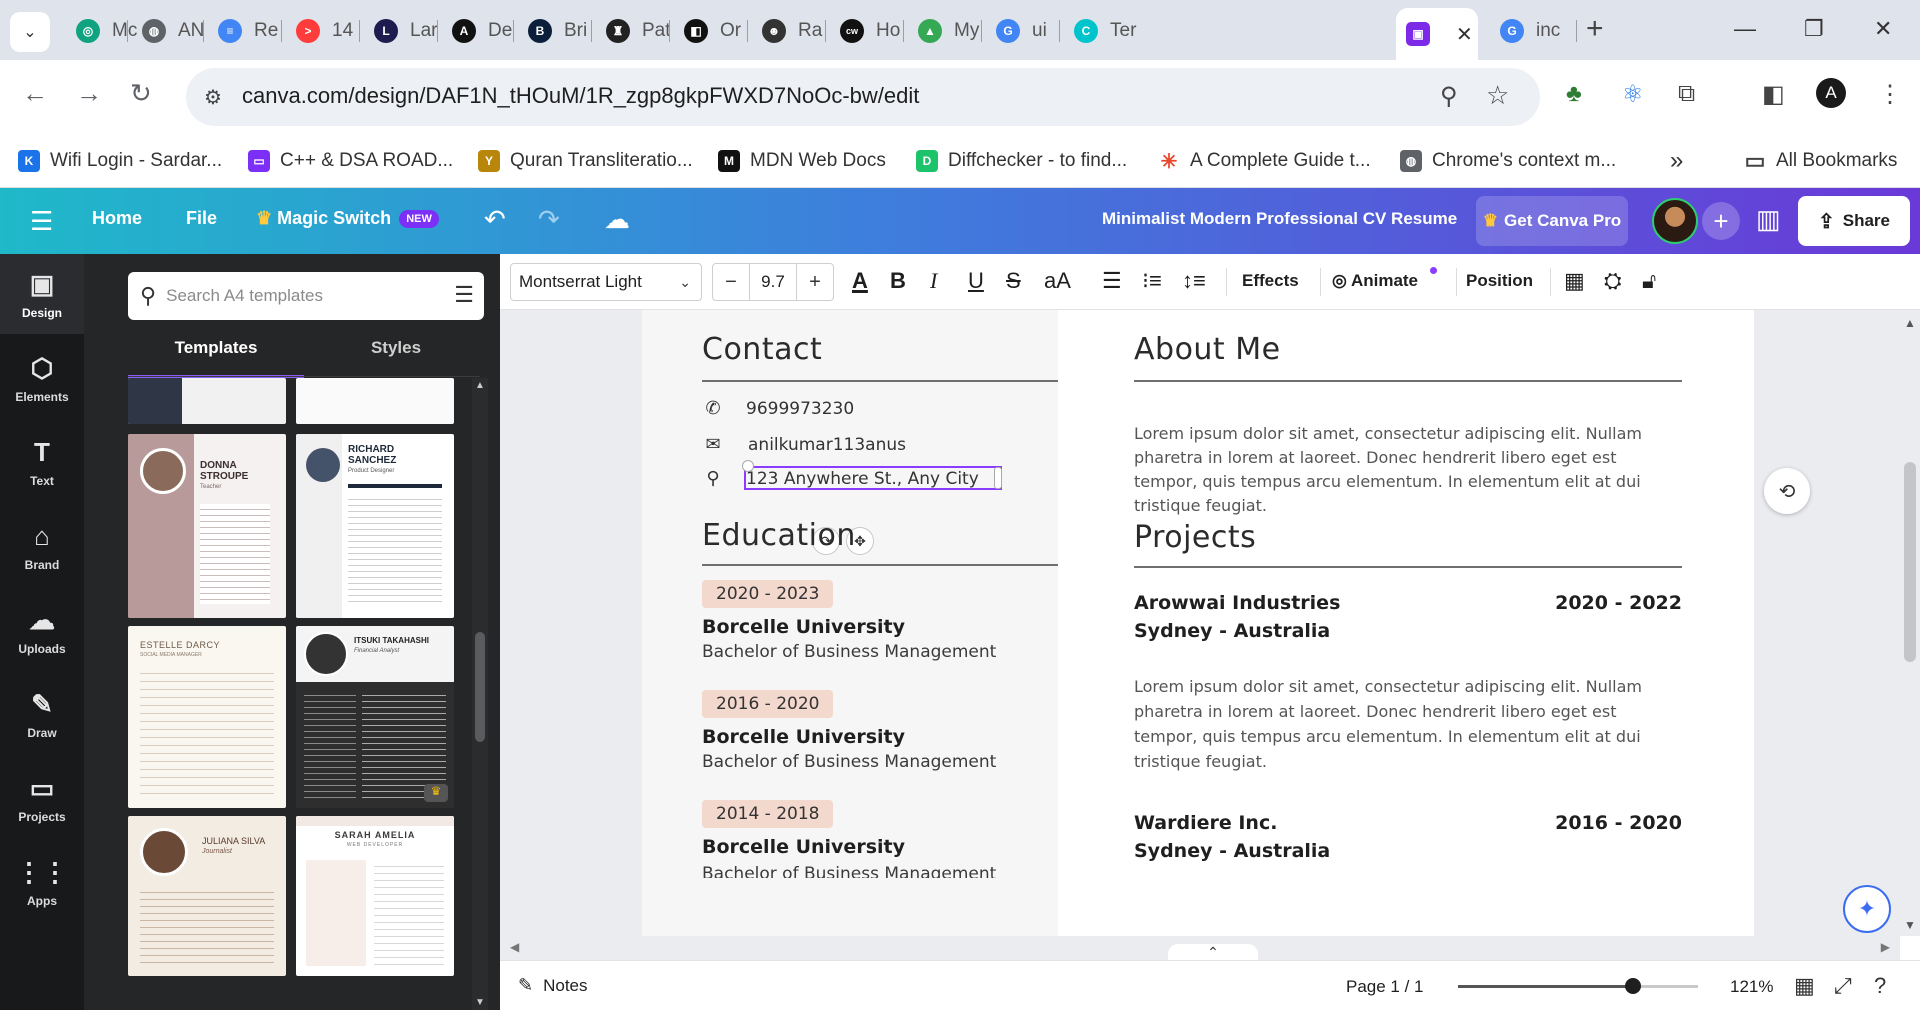  I want to click on project-company: Wardiere Inc., so click(1205, 823).